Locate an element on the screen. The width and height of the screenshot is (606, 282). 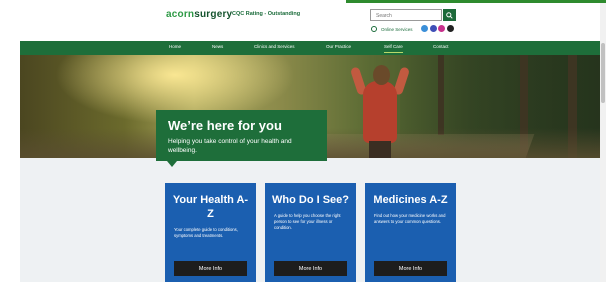
top-accent-bar is located at coordinates (476, 1).